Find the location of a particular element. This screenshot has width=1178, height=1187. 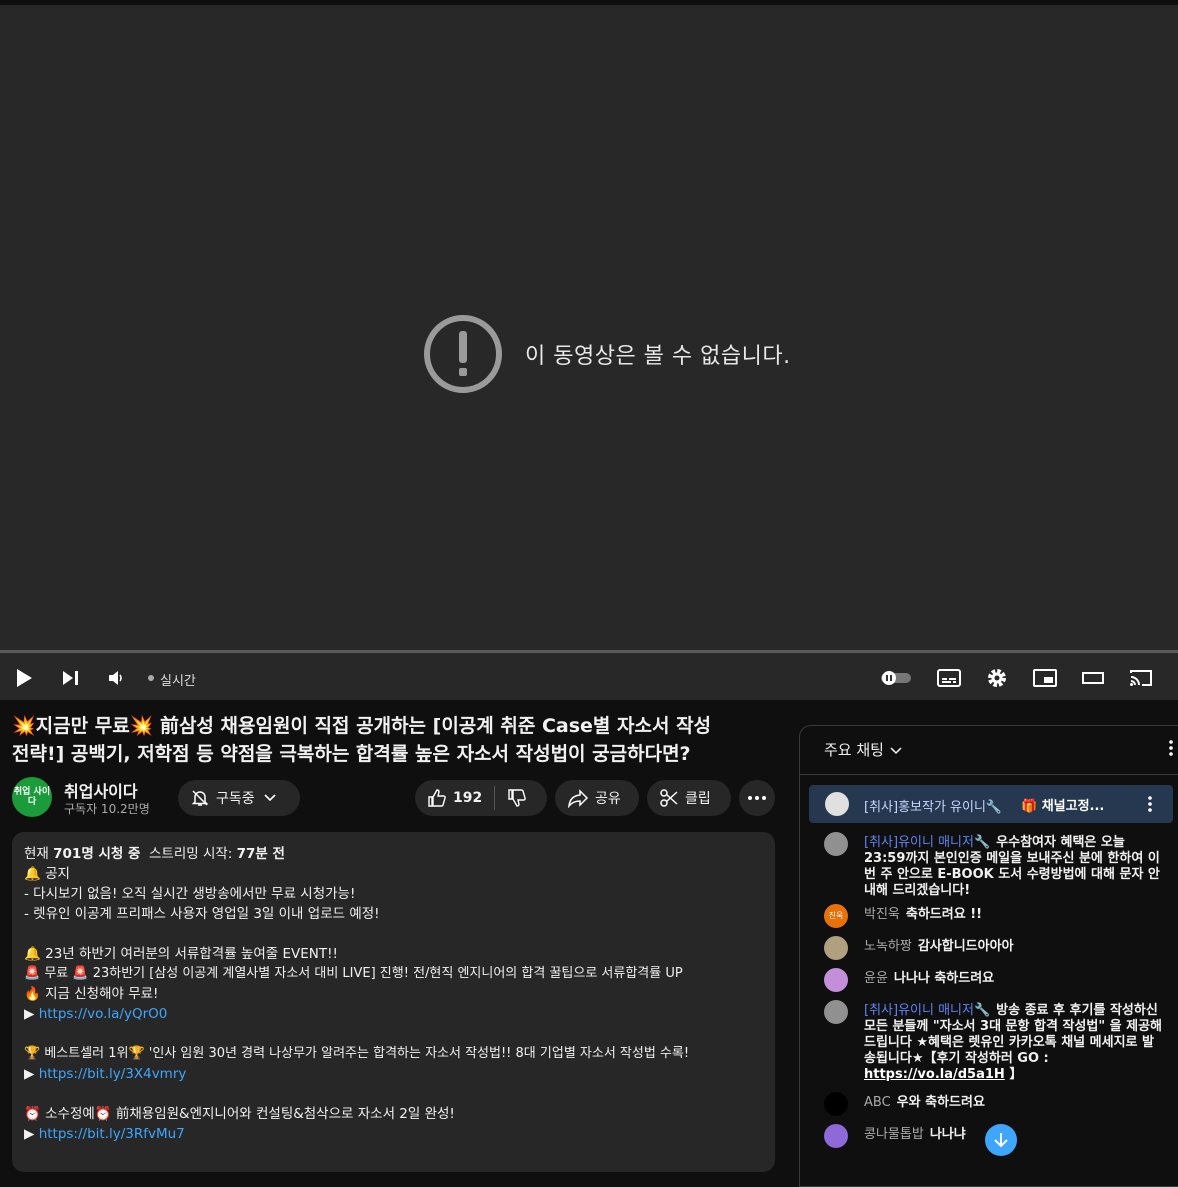

chat-mode-dropdown: 주요 채팅 is located at coordinates (864, 749).